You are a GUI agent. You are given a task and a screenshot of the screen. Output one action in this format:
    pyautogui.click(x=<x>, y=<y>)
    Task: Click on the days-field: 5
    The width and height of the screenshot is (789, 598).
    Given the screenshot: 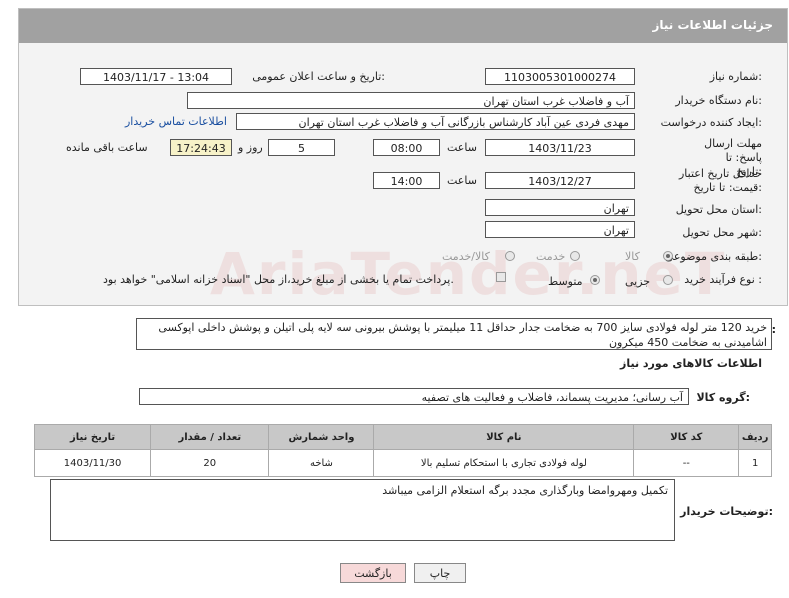 What is the action you would take?
    pyautogui.click(x=301, y=147)
    